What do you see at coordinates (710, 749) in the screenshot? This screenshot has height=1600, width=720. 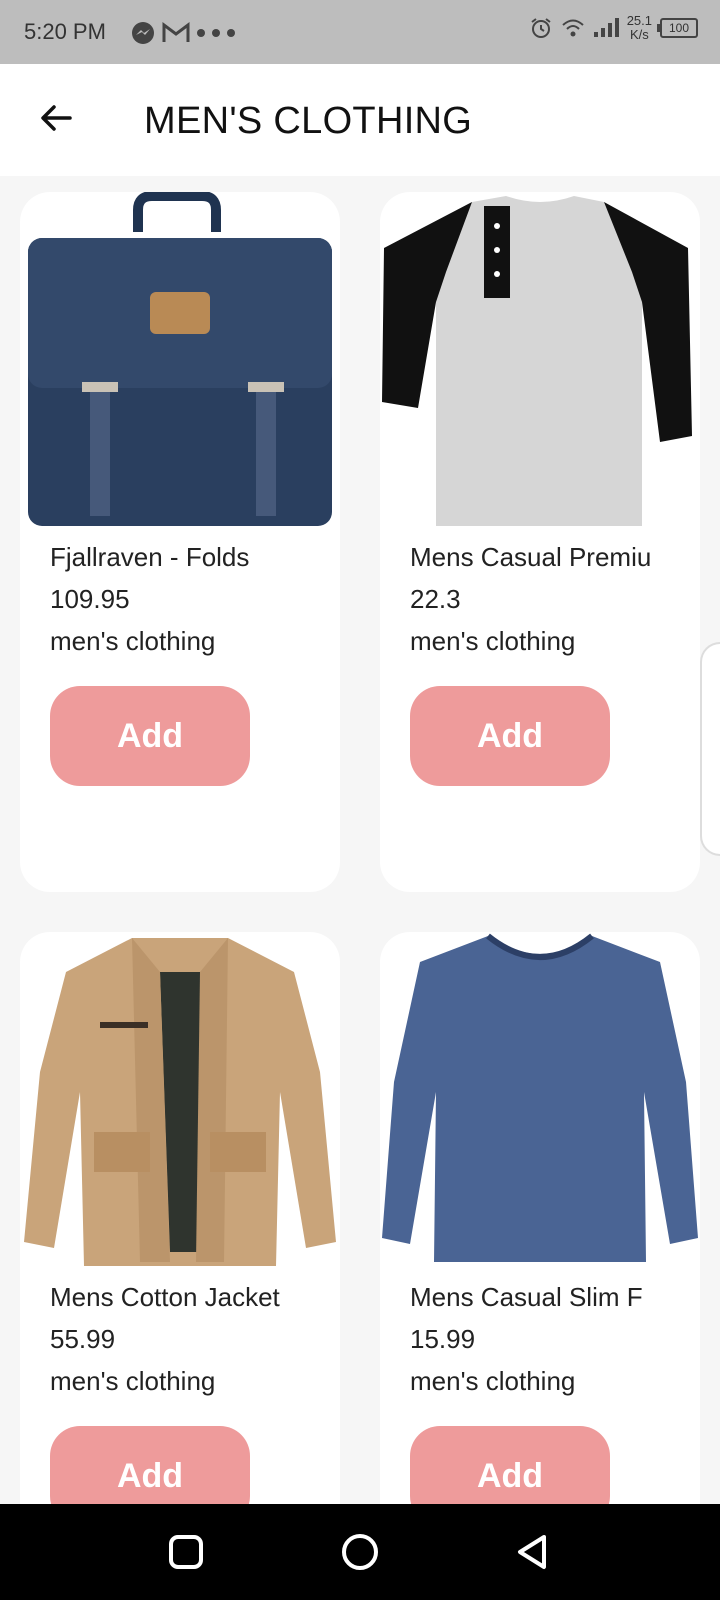 I see `edge-panel-handle` at bounding box center [710, 749].